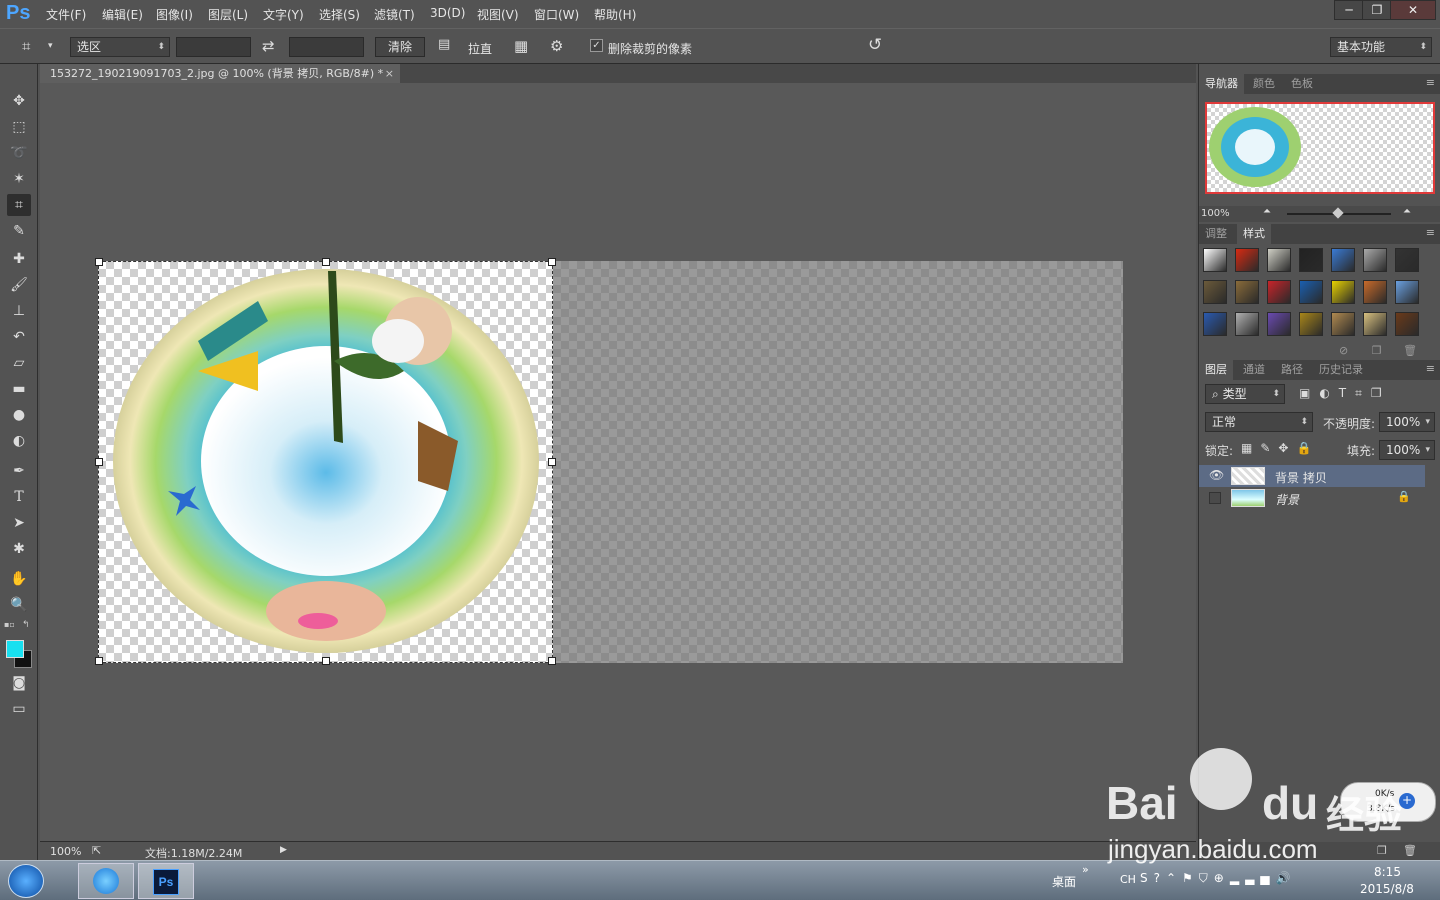 Image resolution: width=1440 pixels, height=900 pixels. What do you see at coordinates (1338, 213) in the screenshot?
I see `zoom-slider-thumb` at bounding box center [1338, 213].